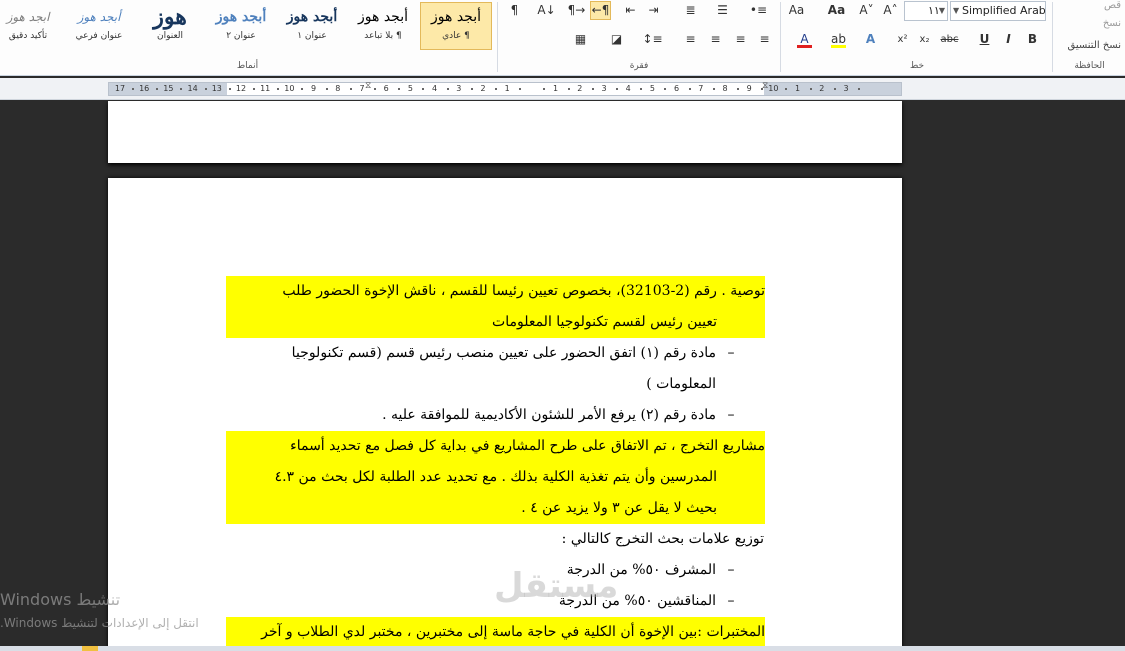 This screenshot has width=1125, height=651. Describe the element at coordinates (456, 36) in the screenshot. I see `style-name: ¶ عادي` at that location.